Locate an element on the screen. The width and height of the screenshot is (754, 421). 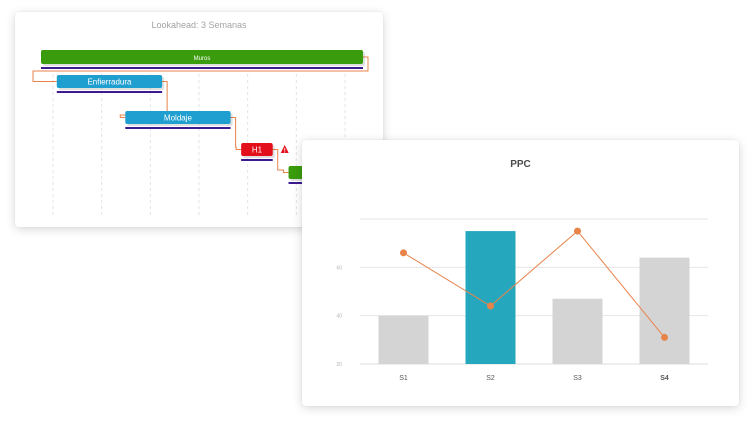
task-label: Moldaje is located at coordinates (178, 118).